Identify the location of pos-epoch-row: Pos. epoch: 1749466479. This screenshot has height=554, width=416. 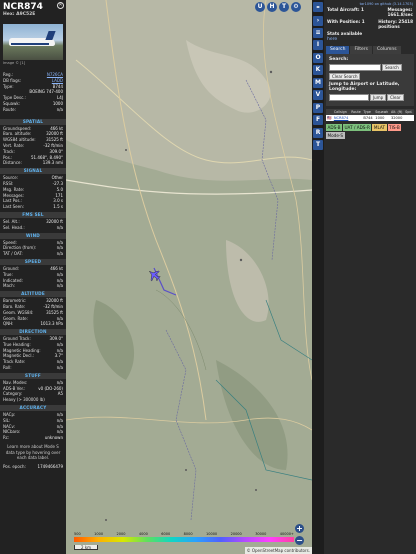
(33, 467).